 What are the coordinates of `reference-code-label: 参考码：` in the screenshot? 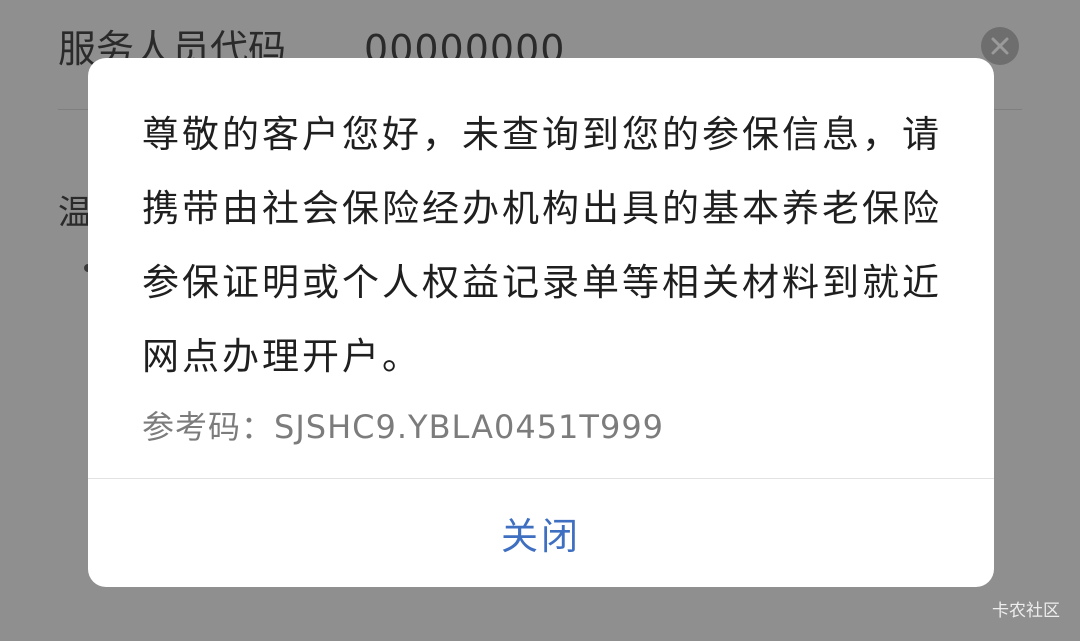 It's located at (208, 427).